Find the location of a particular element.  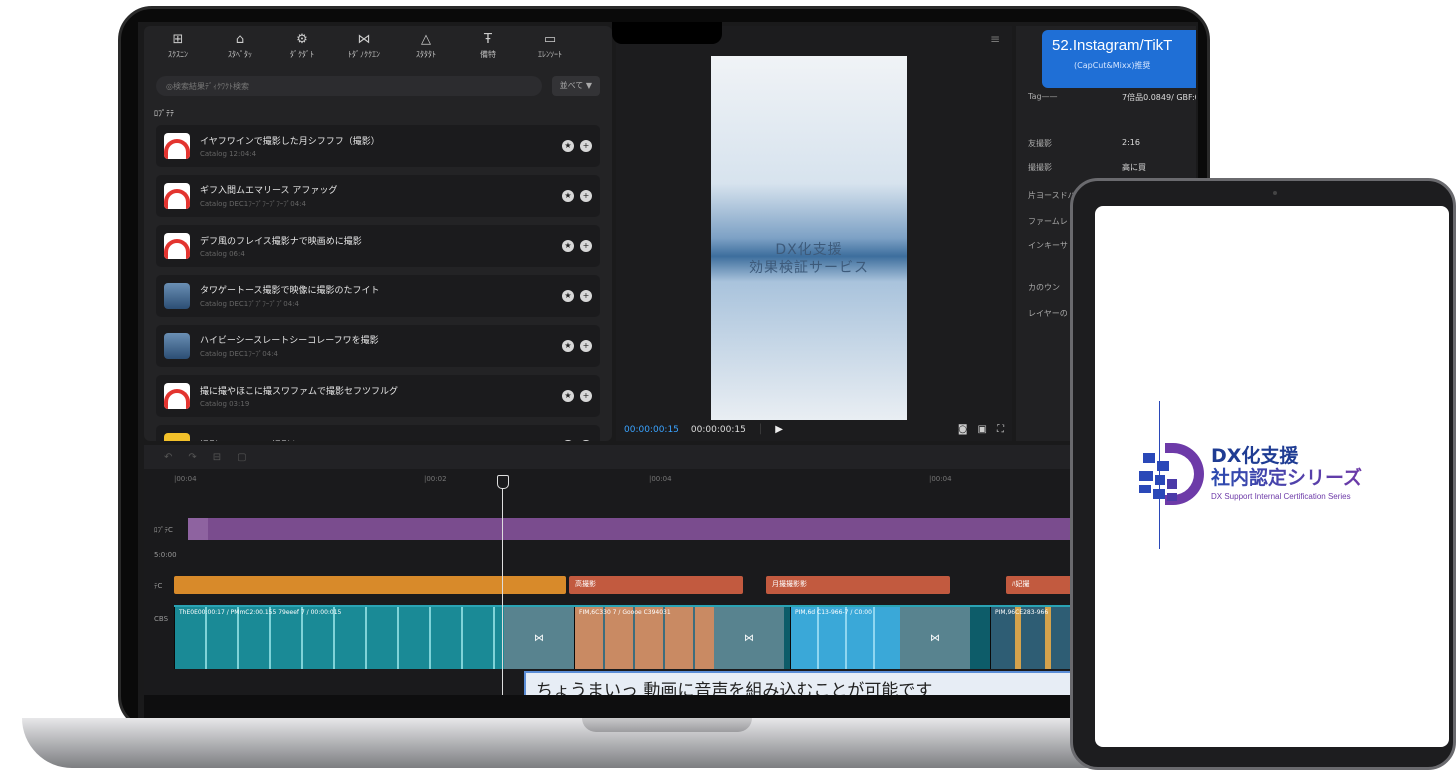

track-label-purple: ﾛﾌﾟﾃC is located at coordinates (163, 530).